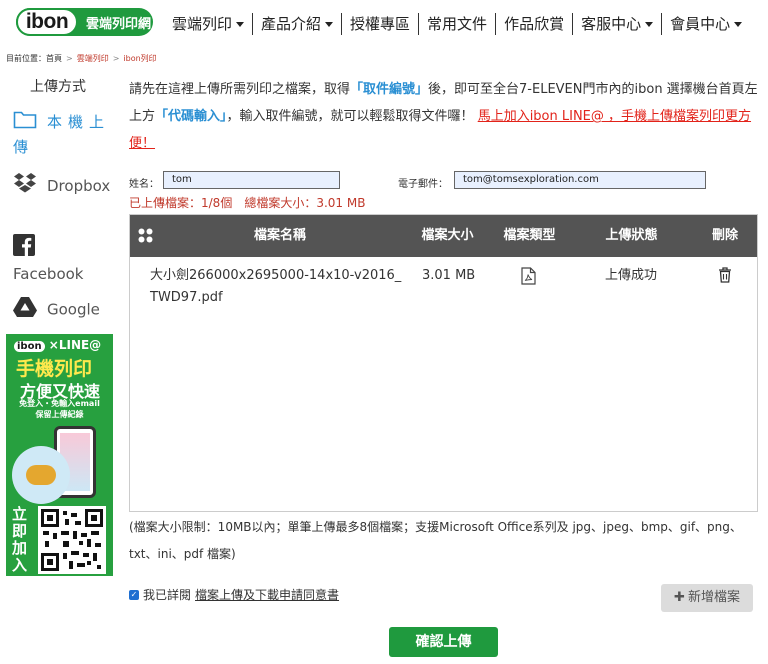  I want to click on agreement-row: ✓ 我已詳閱 檔案上傳及下載申請同意書, so click(234, 594).